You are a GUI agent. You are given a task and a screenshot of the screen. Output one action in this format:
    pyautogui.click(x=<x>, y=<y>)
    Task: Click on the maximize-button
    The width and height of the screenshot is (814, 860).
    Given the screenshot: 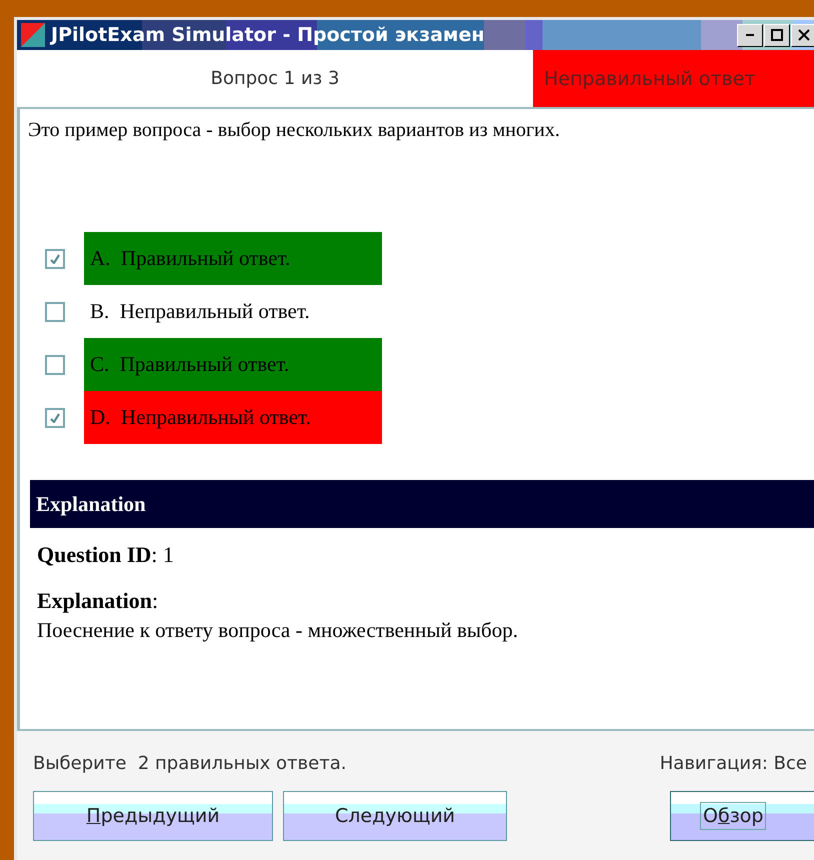 What is the action you would take?
    pyautogui.click(x=777, y=35)
    